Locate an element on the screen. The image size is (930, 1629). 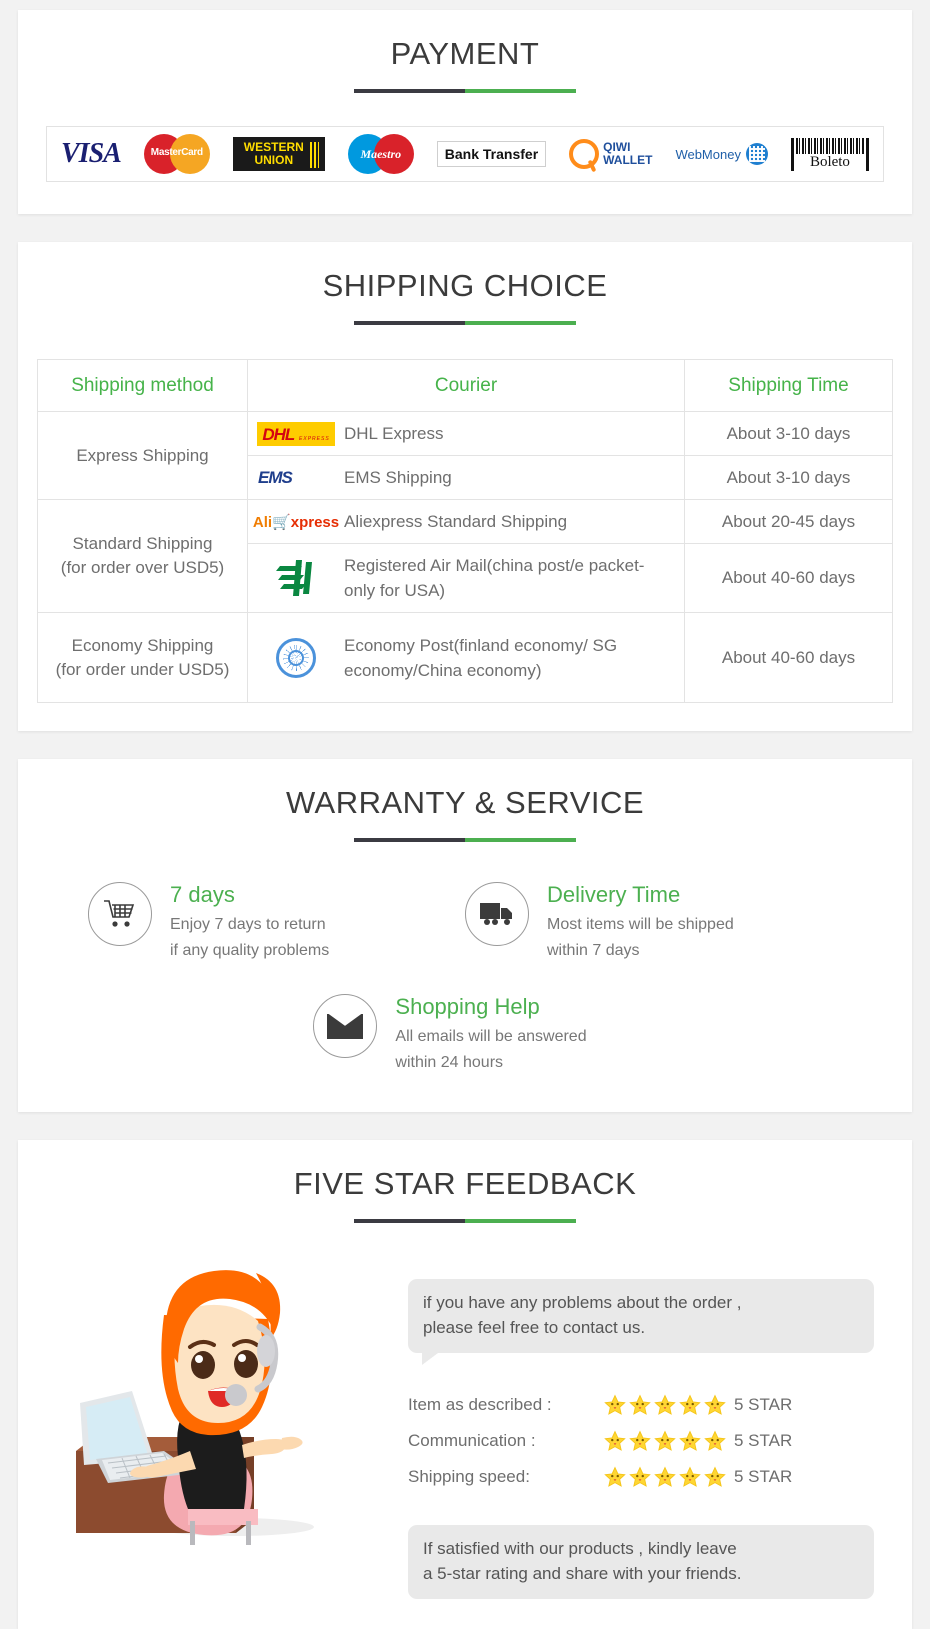
dhl-logo-icon: DHL EXPRESS is located at coordinates (296, 433).